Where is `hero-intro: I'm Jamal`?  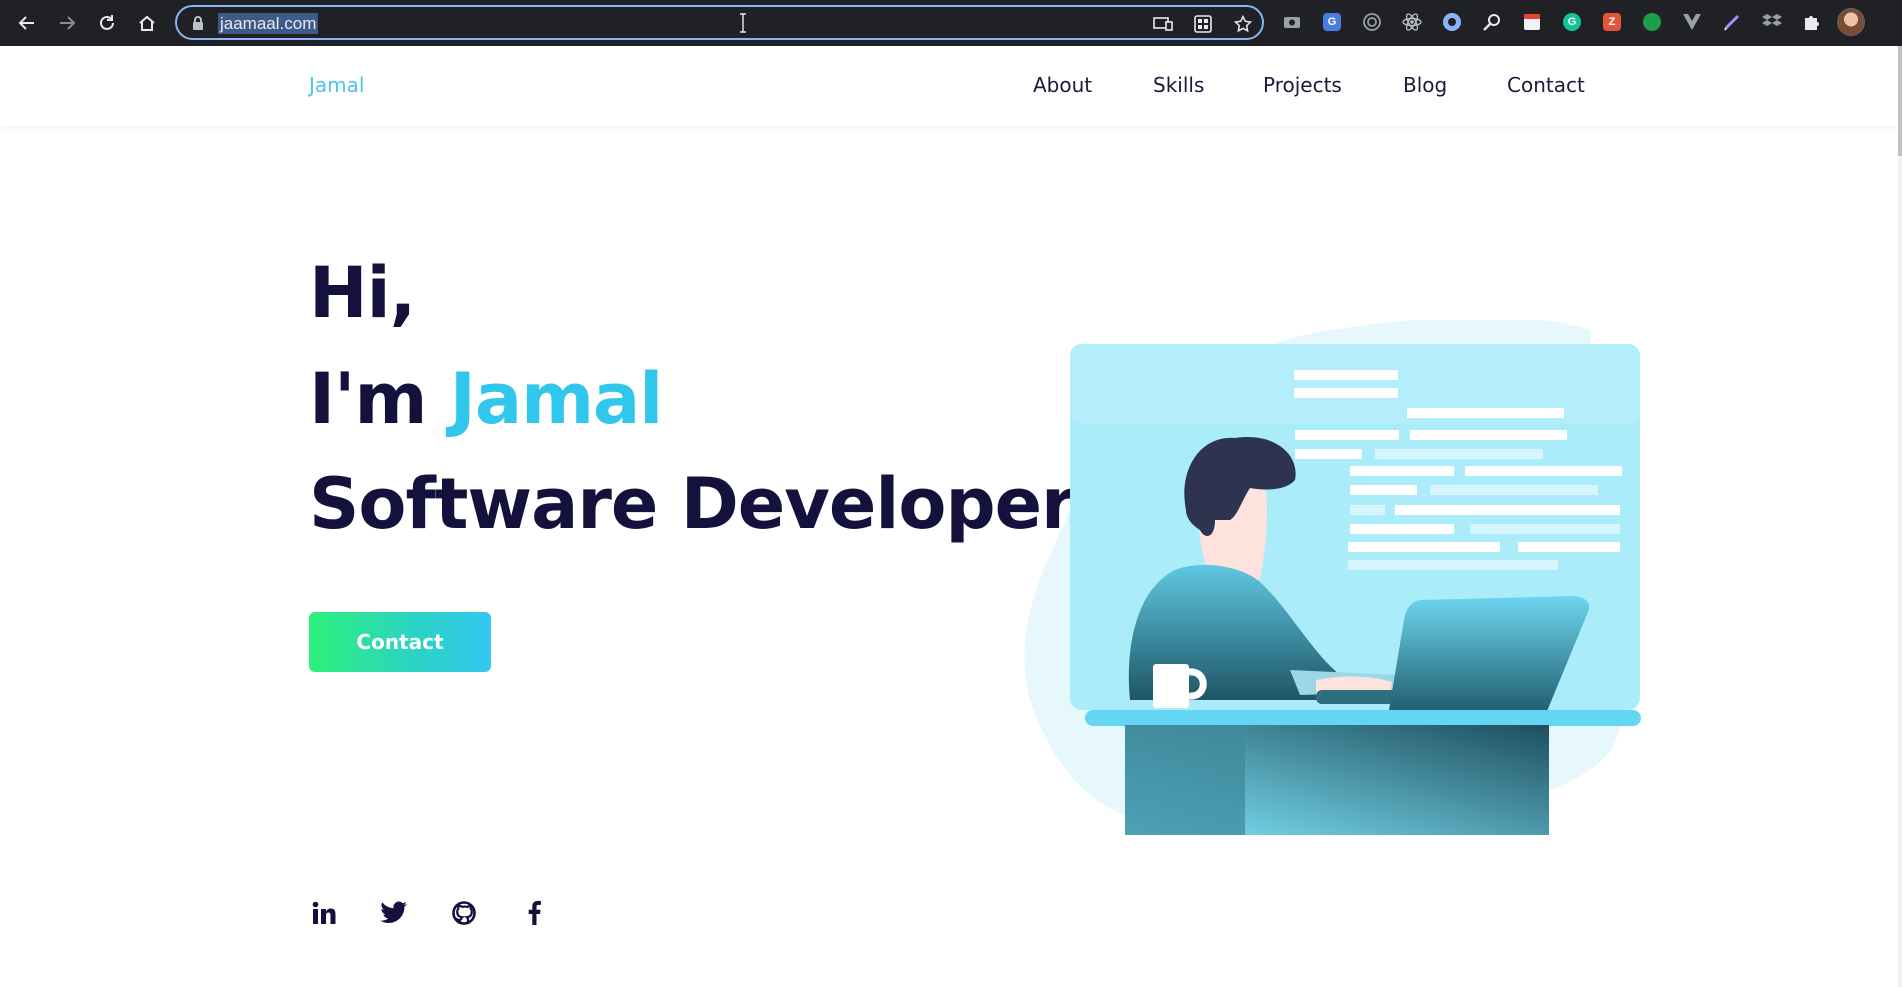
hero-intro: I'm Jamal is located at coordinates (486, 399).